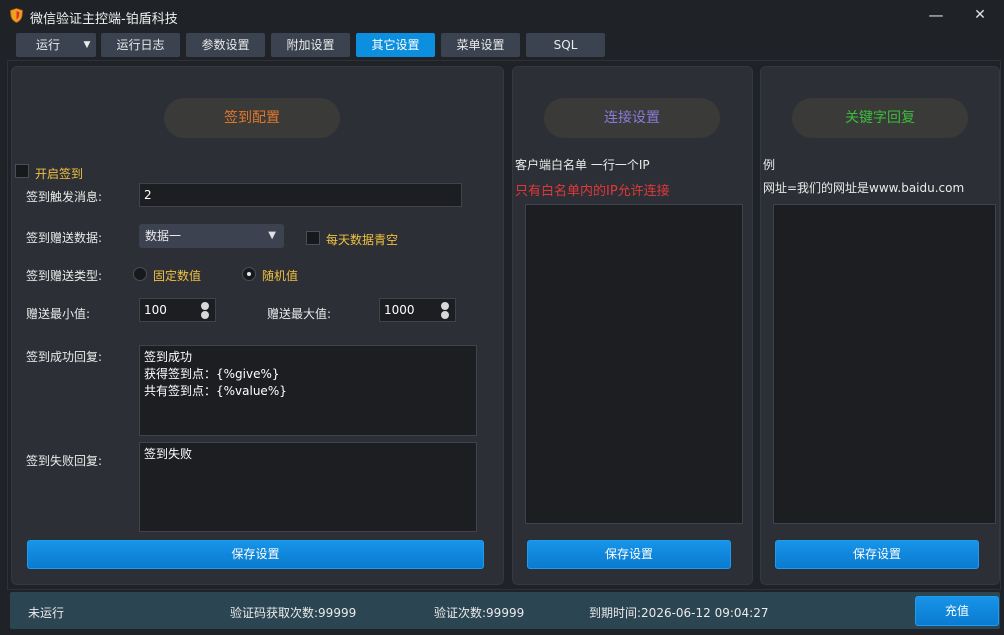  I want to click on checkin-save-button: 保存设置, so click(255, 554).